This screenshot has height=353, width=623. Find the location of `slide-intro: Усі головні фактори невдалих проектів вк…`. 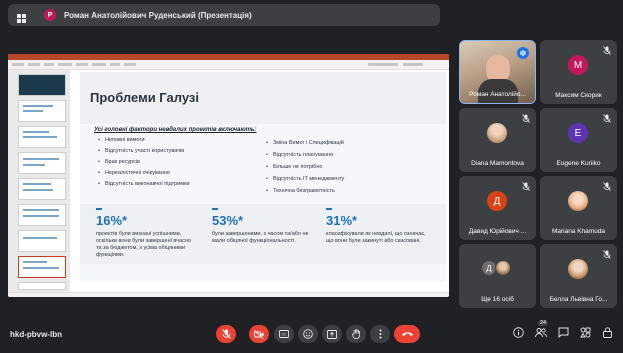

slide-intro: Усі головні фактори невдалих проектів вк… is located at coordinates (175, 130).